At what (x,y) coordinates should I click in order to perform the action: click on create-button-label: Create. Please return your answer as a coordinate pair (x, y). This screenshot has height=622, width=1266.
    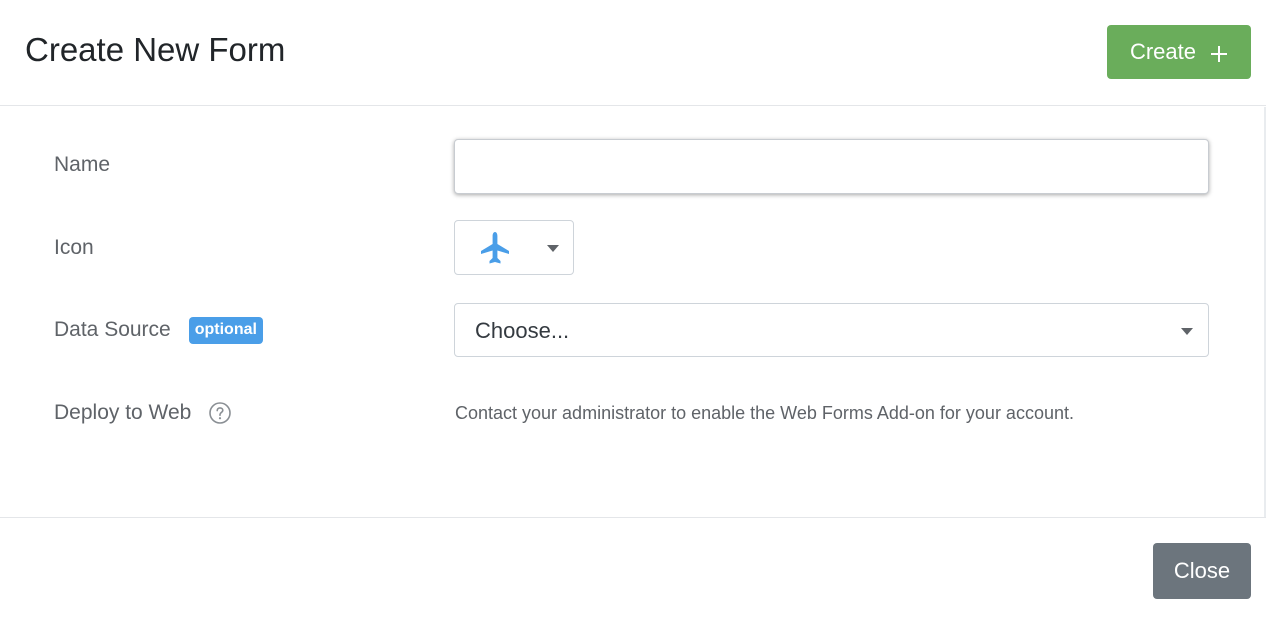
    Looking at the image, I should click on (1163, 51).